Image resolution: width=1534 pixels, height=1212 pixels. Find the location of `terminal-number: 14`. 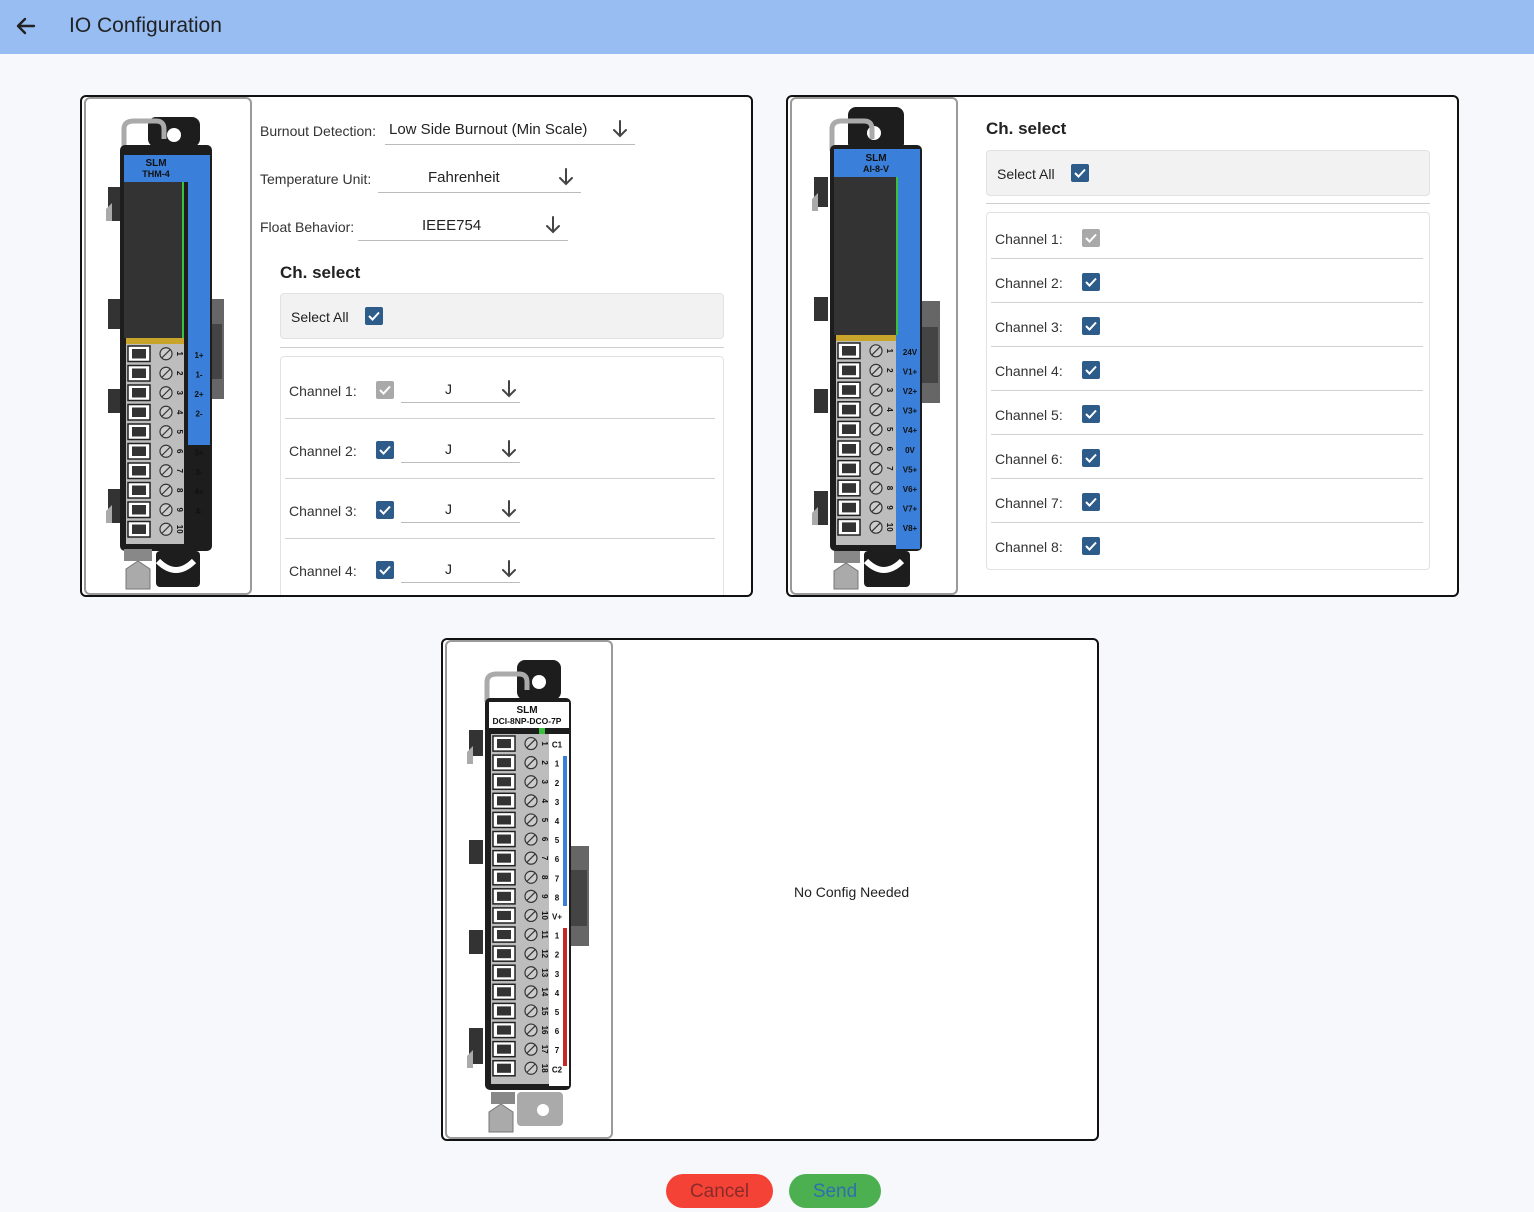

terminal-number: 14 is located at coordinates (544, 991).